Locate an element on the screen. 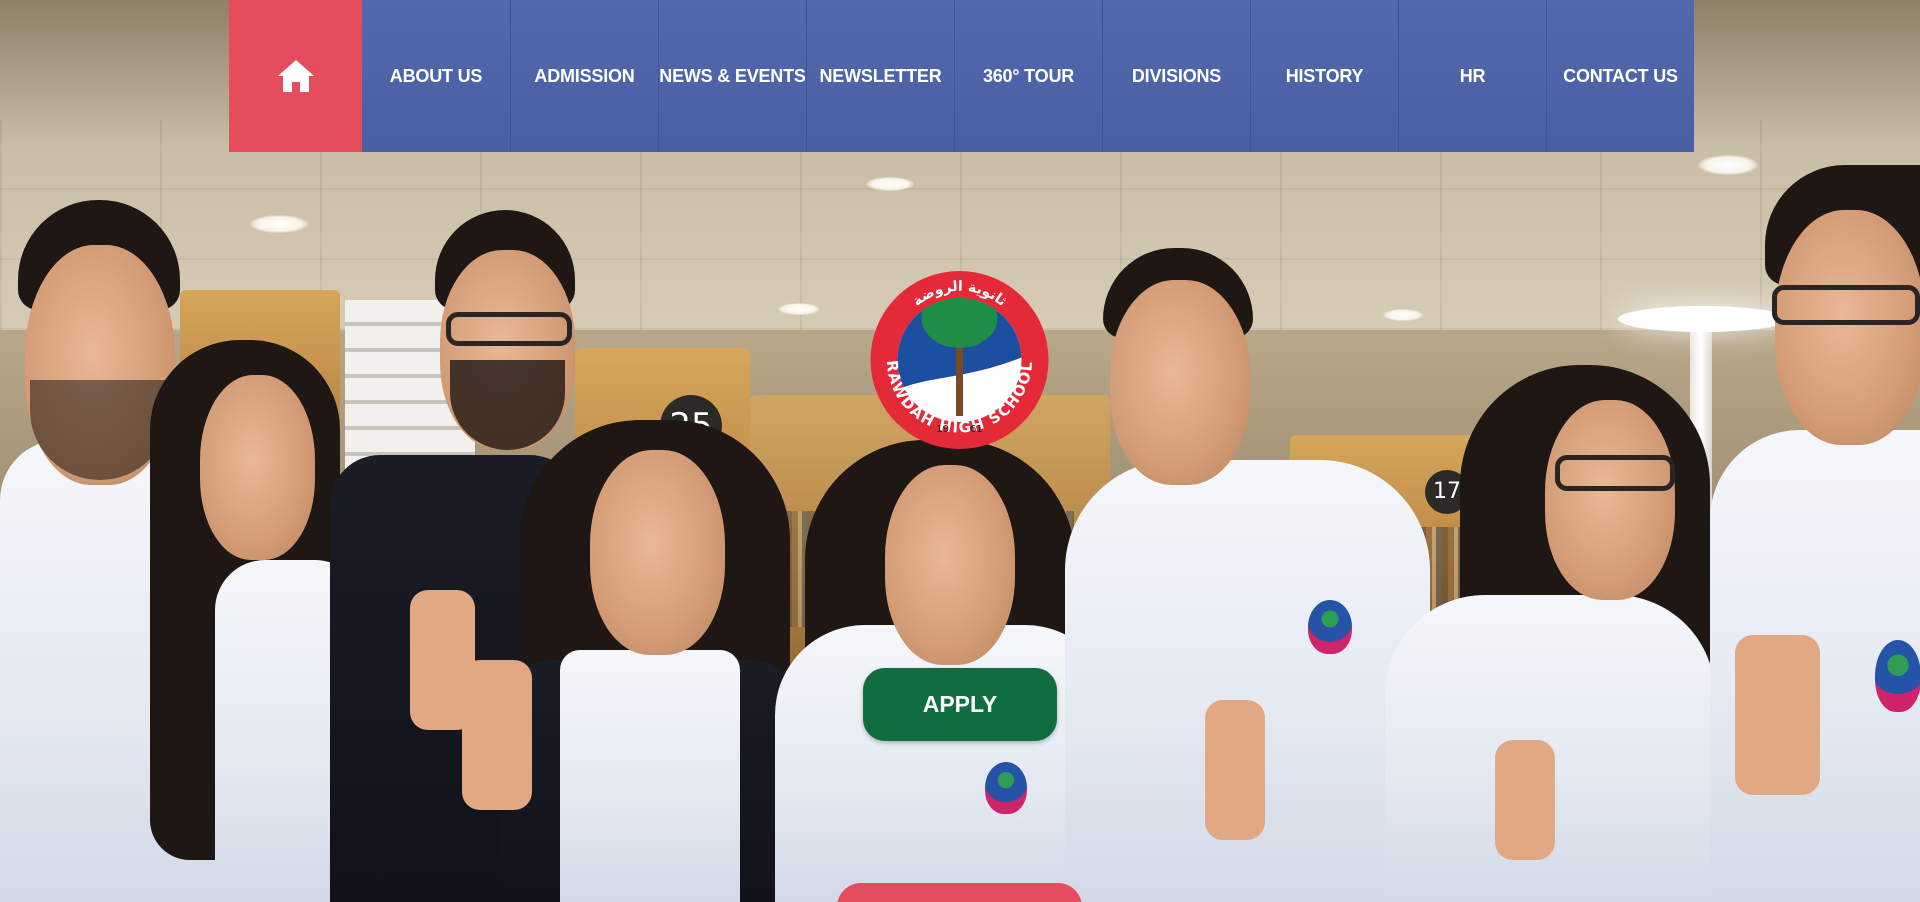 The image size is (1920, 902). secondary-cta-button is located at coordinates (959, 892).